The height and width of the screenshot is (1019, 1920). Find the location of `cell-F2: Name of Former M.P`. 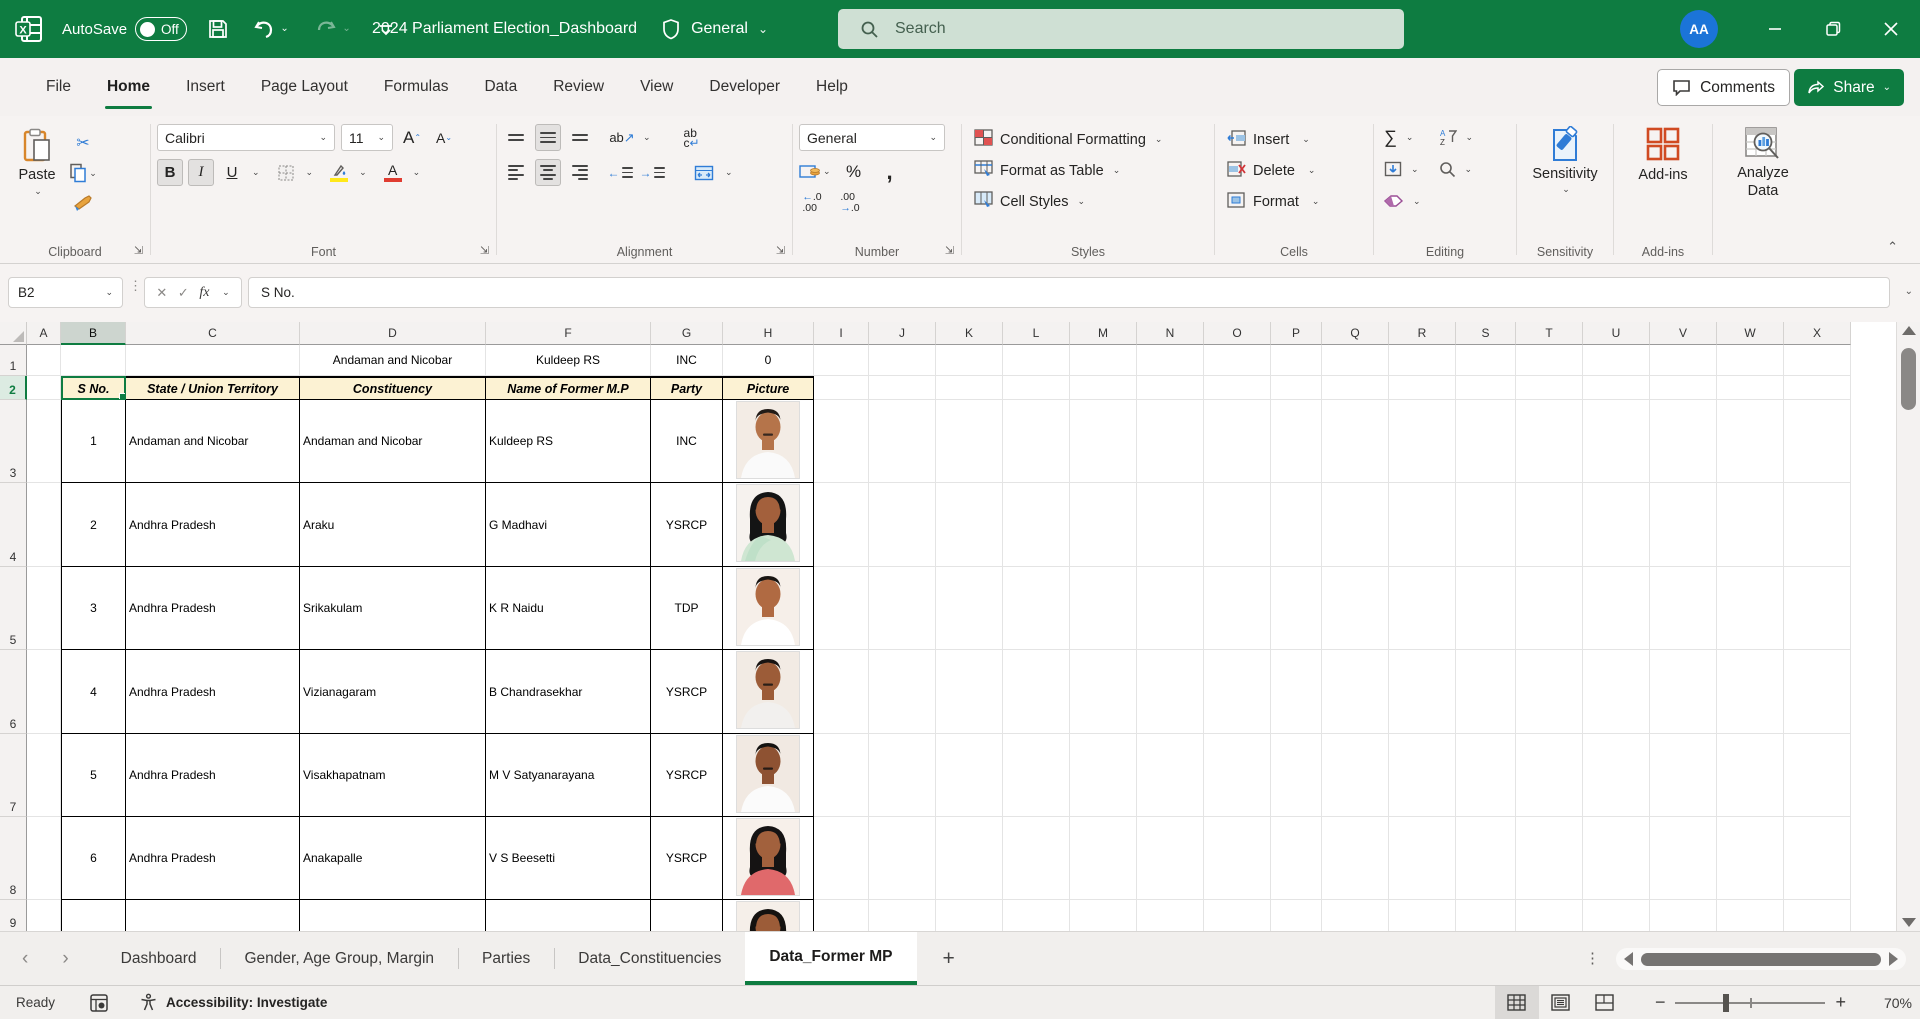

cell-F2: Name of Former M.P is located at coordinates (568, 388).